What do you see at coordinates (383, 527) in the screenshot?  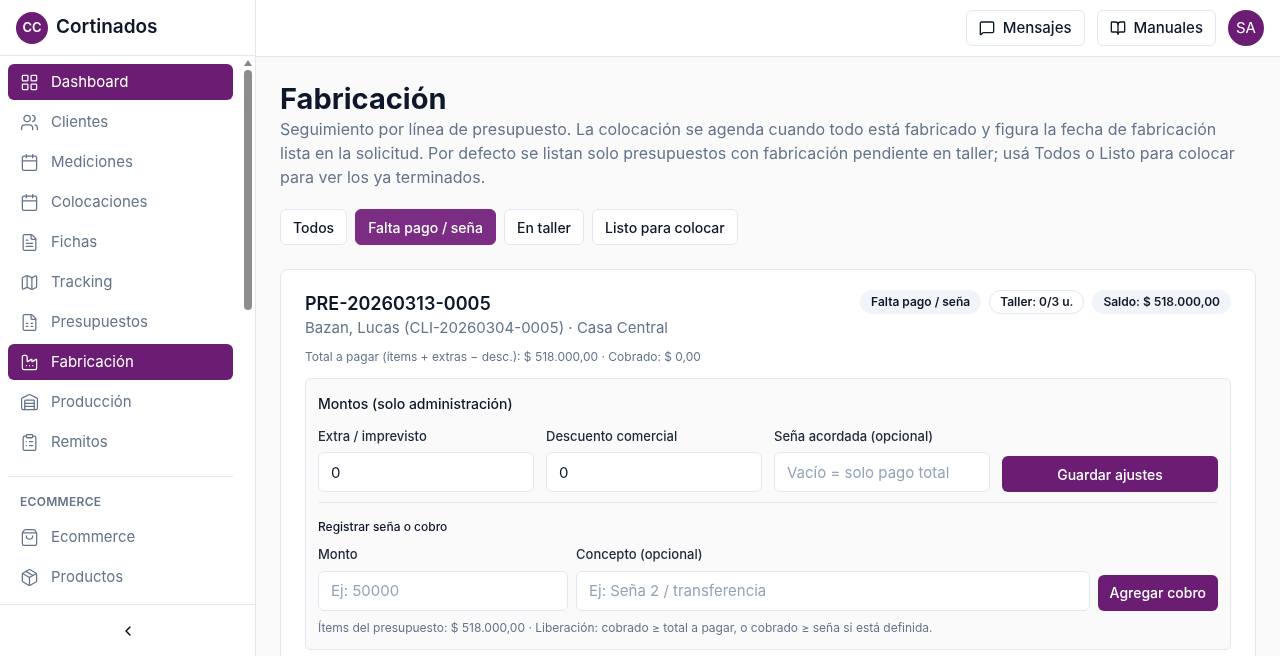 I see `section-subtitle: Registrar seña o cobro` at bounding box center [383, 527].